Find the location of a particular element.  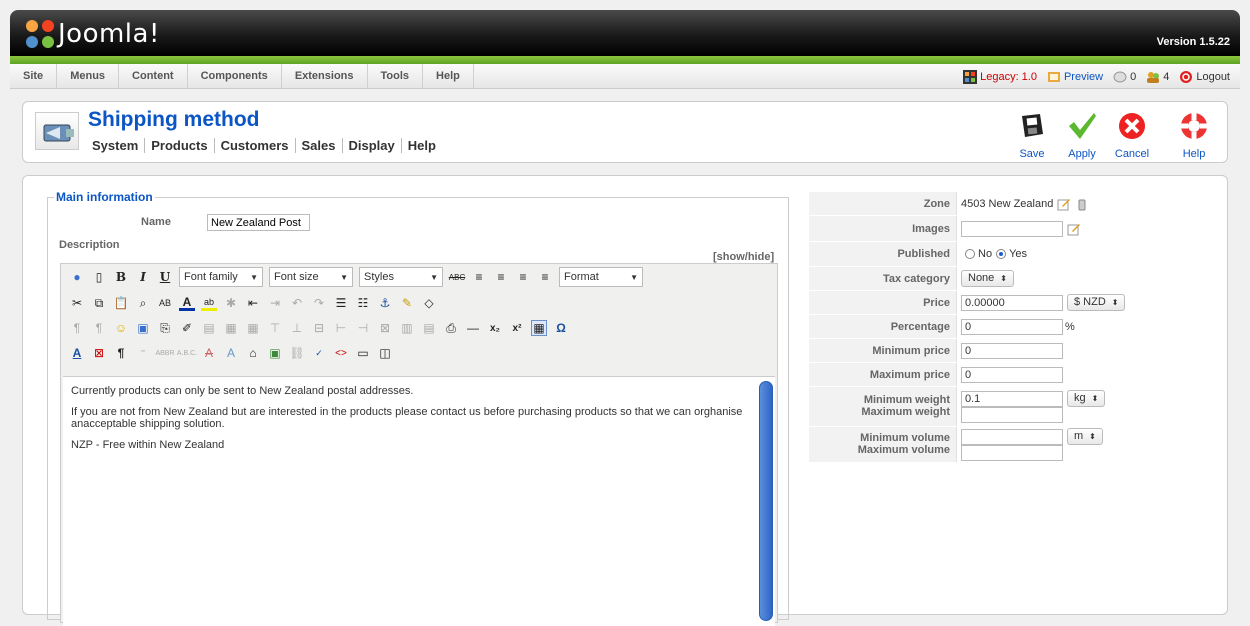

superscript-icon: x² is located at coordinates (517, 328).